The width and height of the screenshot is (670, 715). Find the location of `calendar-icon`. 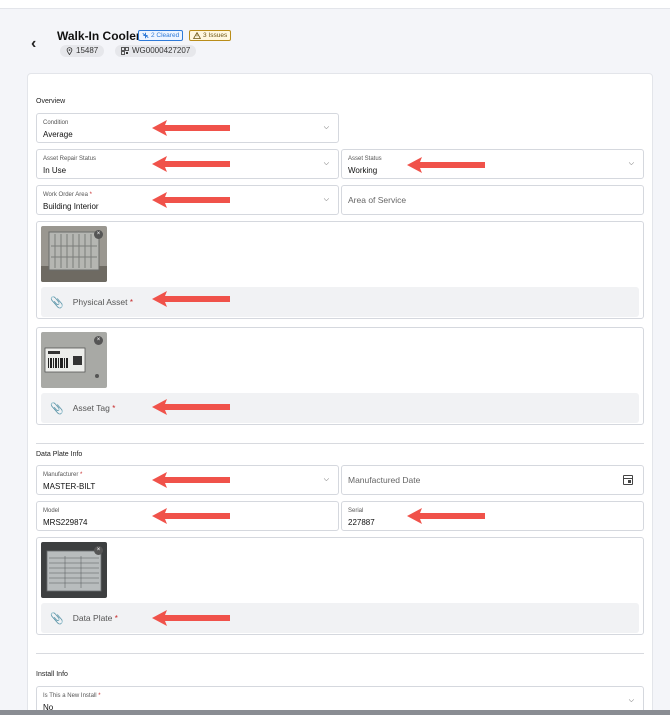

calendar-icon is located at coordinates (628, 480).